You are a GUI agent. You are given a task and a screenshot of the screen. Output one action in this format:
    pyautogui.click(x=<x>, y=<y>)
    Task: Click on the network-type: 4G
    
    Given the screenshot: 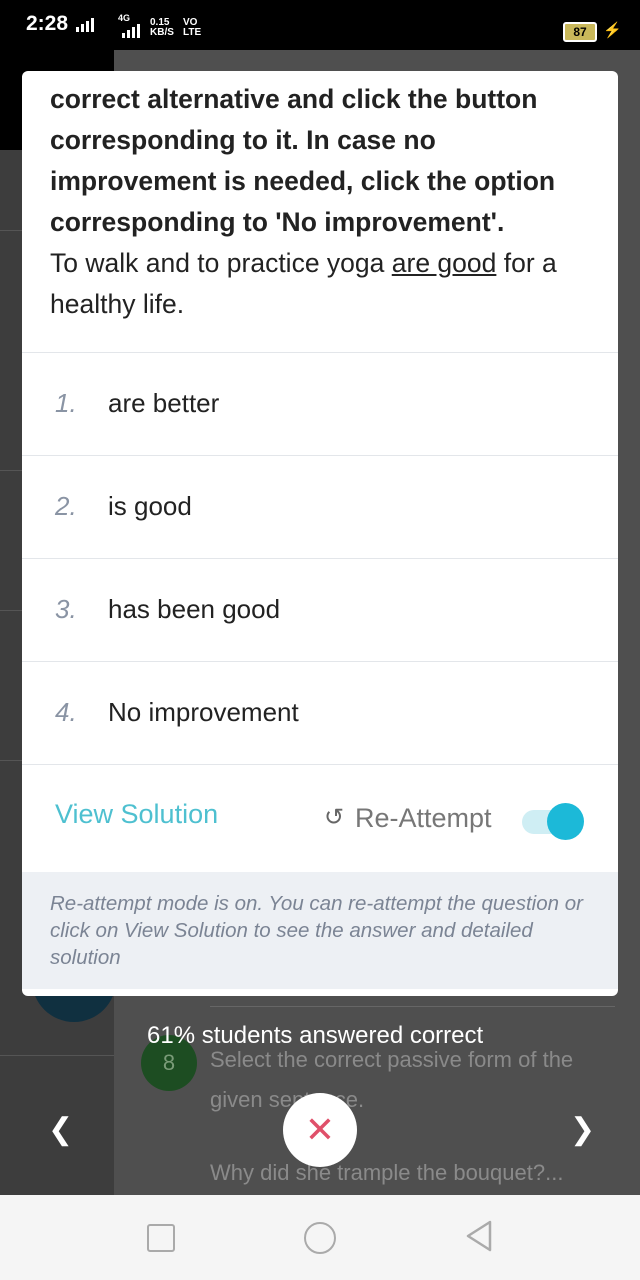 What is the action you would take?
    pyautogui.click(x=124, y=18)
    